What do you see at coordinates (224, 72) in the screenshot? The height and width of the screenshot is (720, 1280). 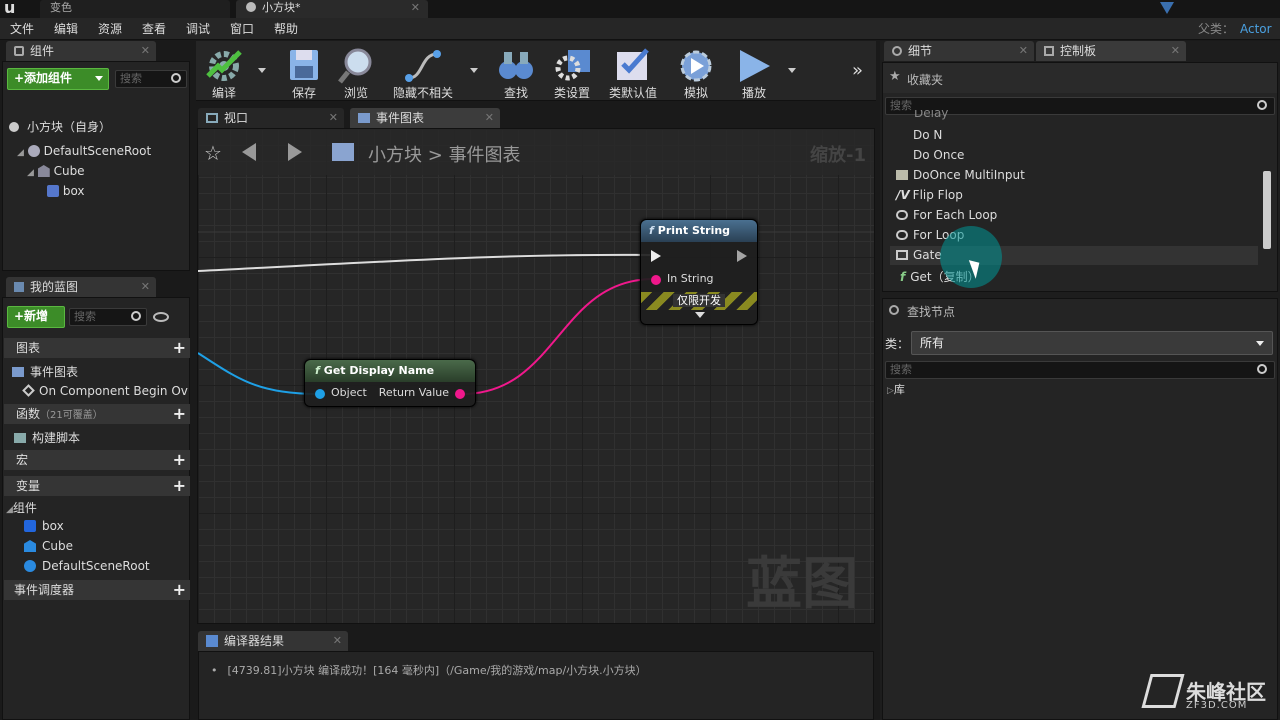 I see `compile-button: 编译` at bounding box center [224, 72].